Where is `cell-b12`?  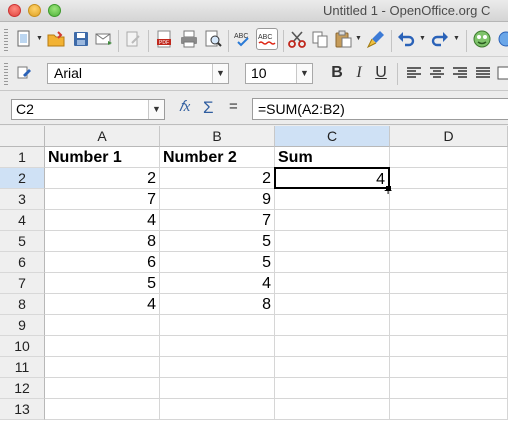
cell-b12 is located at coordinates (217, 388).